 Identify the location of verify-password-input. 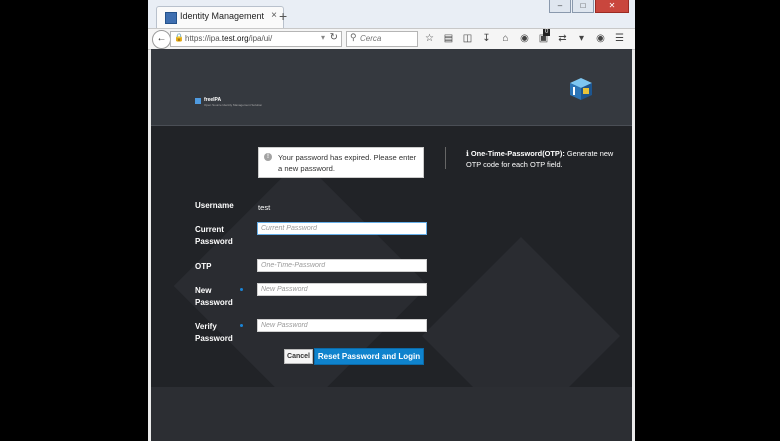
(342, 325).